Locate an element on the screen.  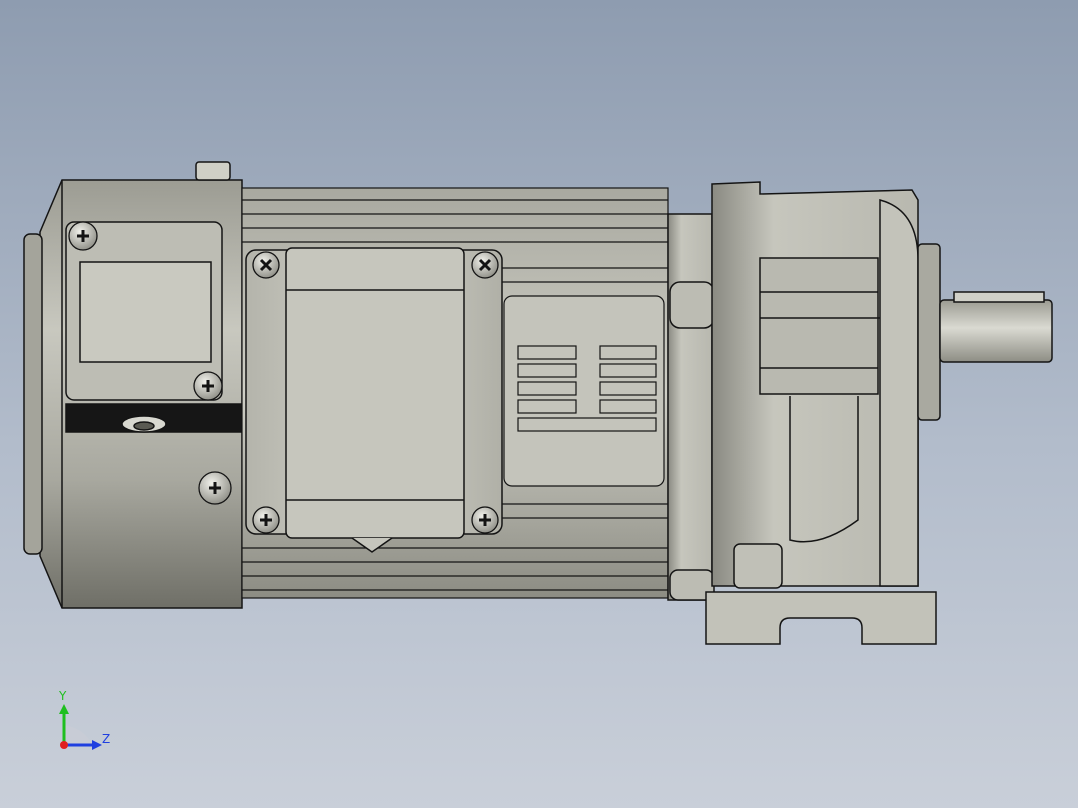
nameplate is located at coordinates (584, 391).